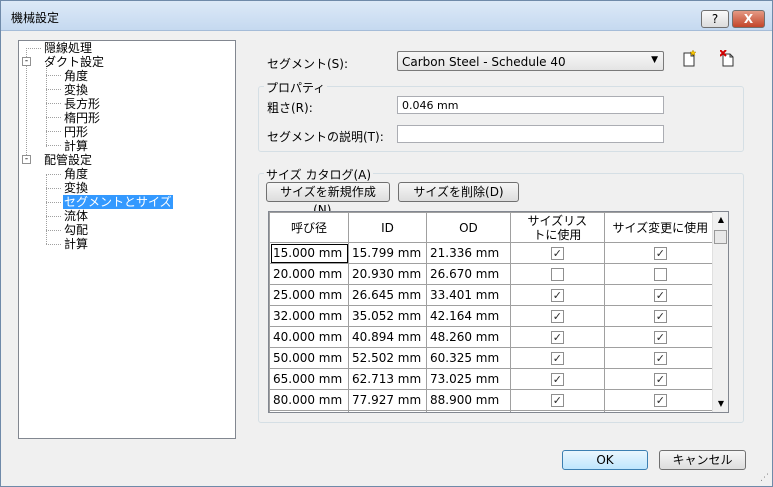 The width and height of the screenshot is (773, 487). What do you see at coordinates (76, 188) in the screenshot?
I see `tree-item-pipe-conversion: 変換` at bounding box center [76, 188].